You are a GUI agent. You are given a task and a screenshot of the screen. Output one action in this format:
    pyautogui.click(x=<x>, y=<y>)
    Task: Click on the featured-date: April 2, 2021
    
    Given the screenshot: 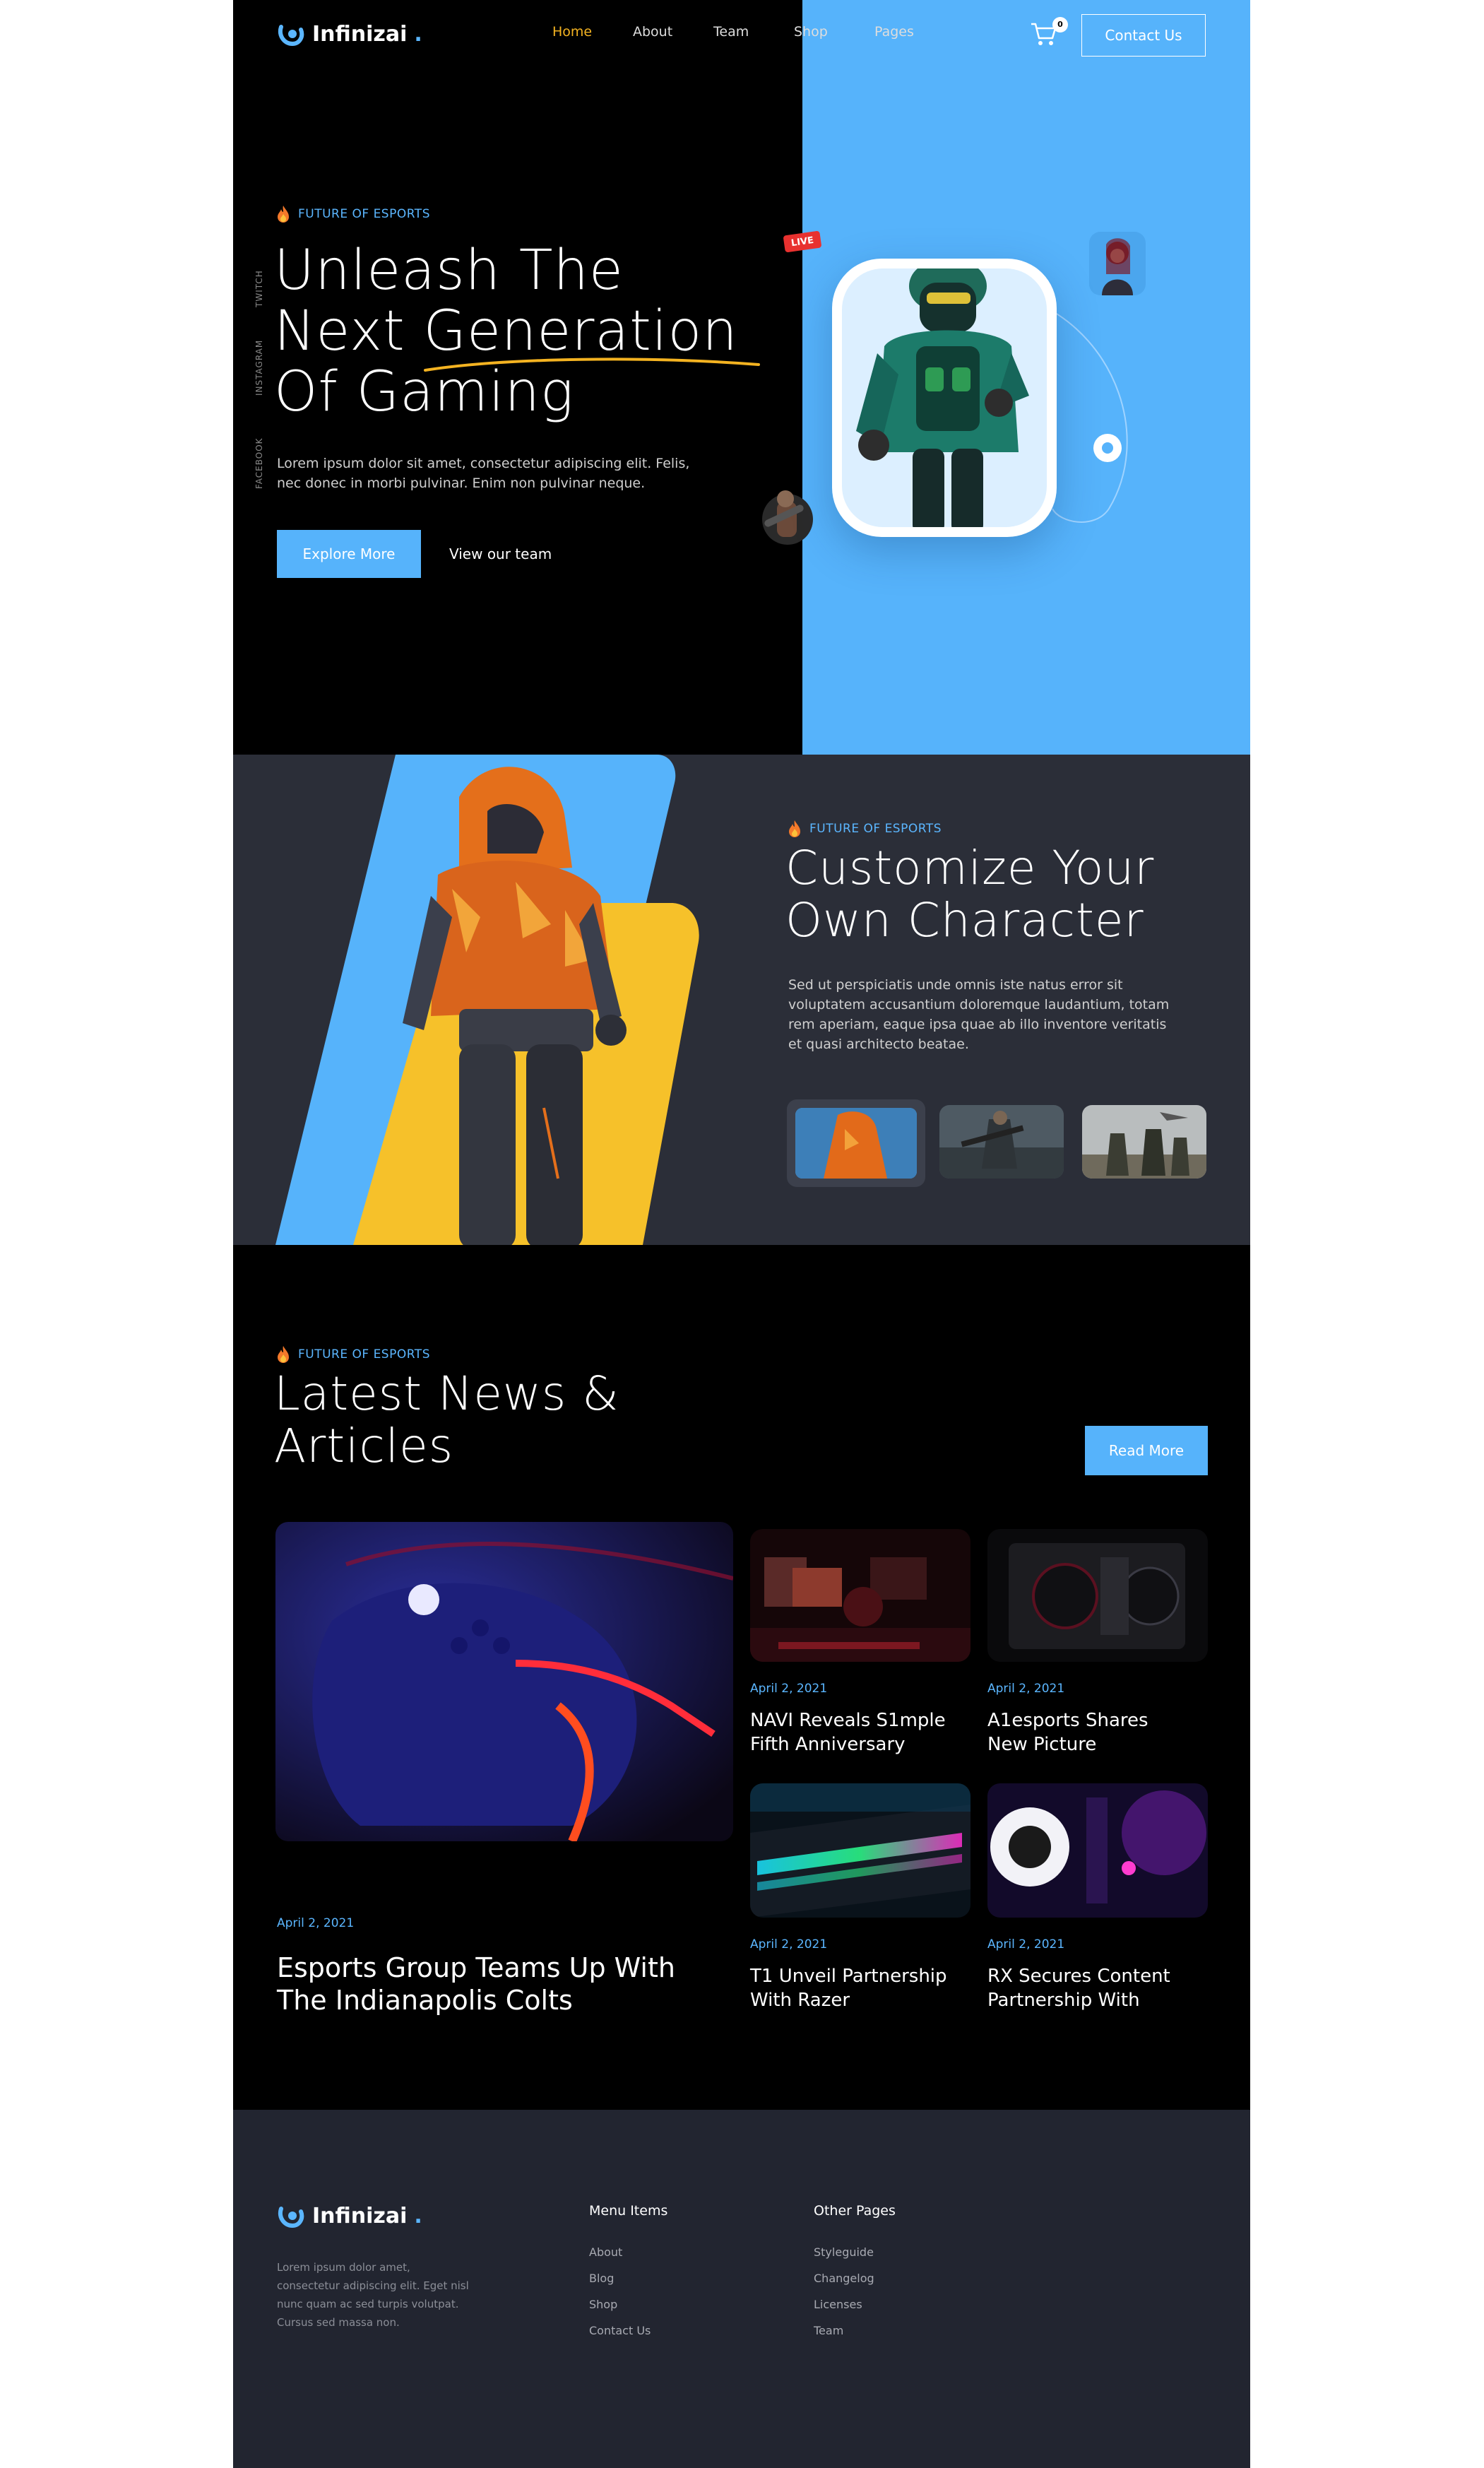 What is the action you would take?
    pyautogui.click(x=316, y=1923)
    